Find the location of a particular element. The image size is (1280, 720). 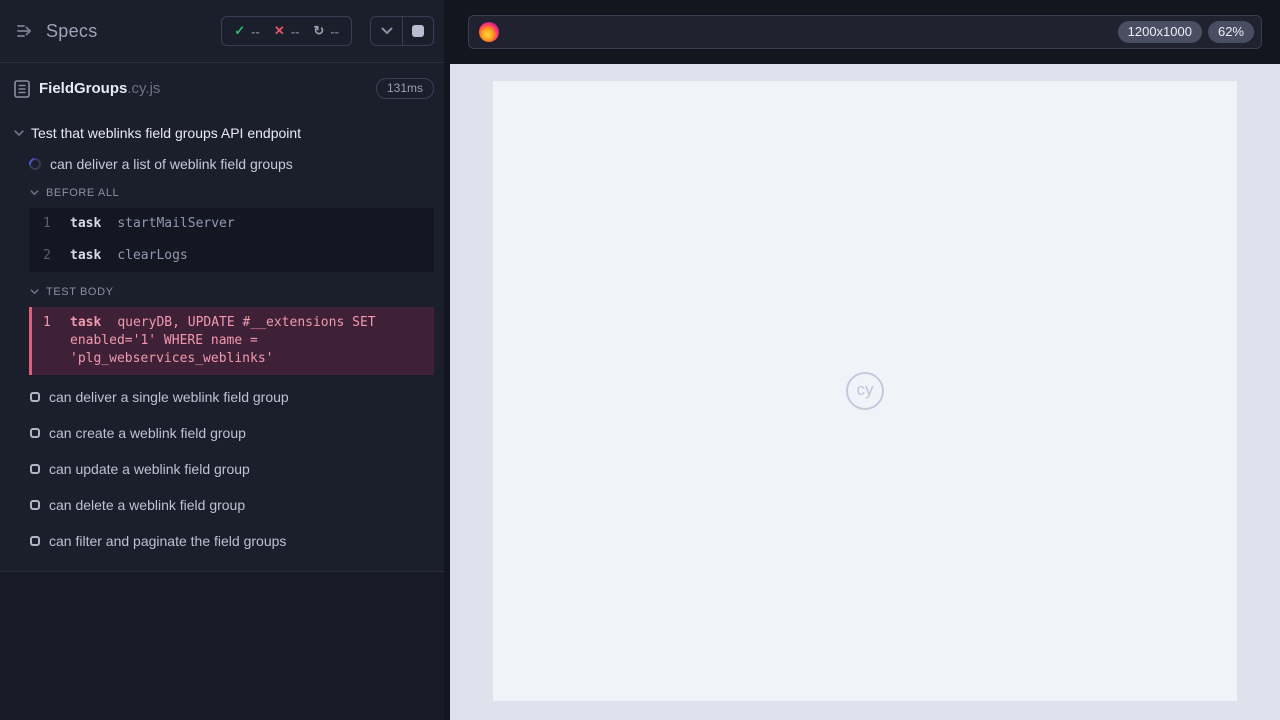

pending-test-row: can deliver a single weblink field group is located at coordinates (225, 397).